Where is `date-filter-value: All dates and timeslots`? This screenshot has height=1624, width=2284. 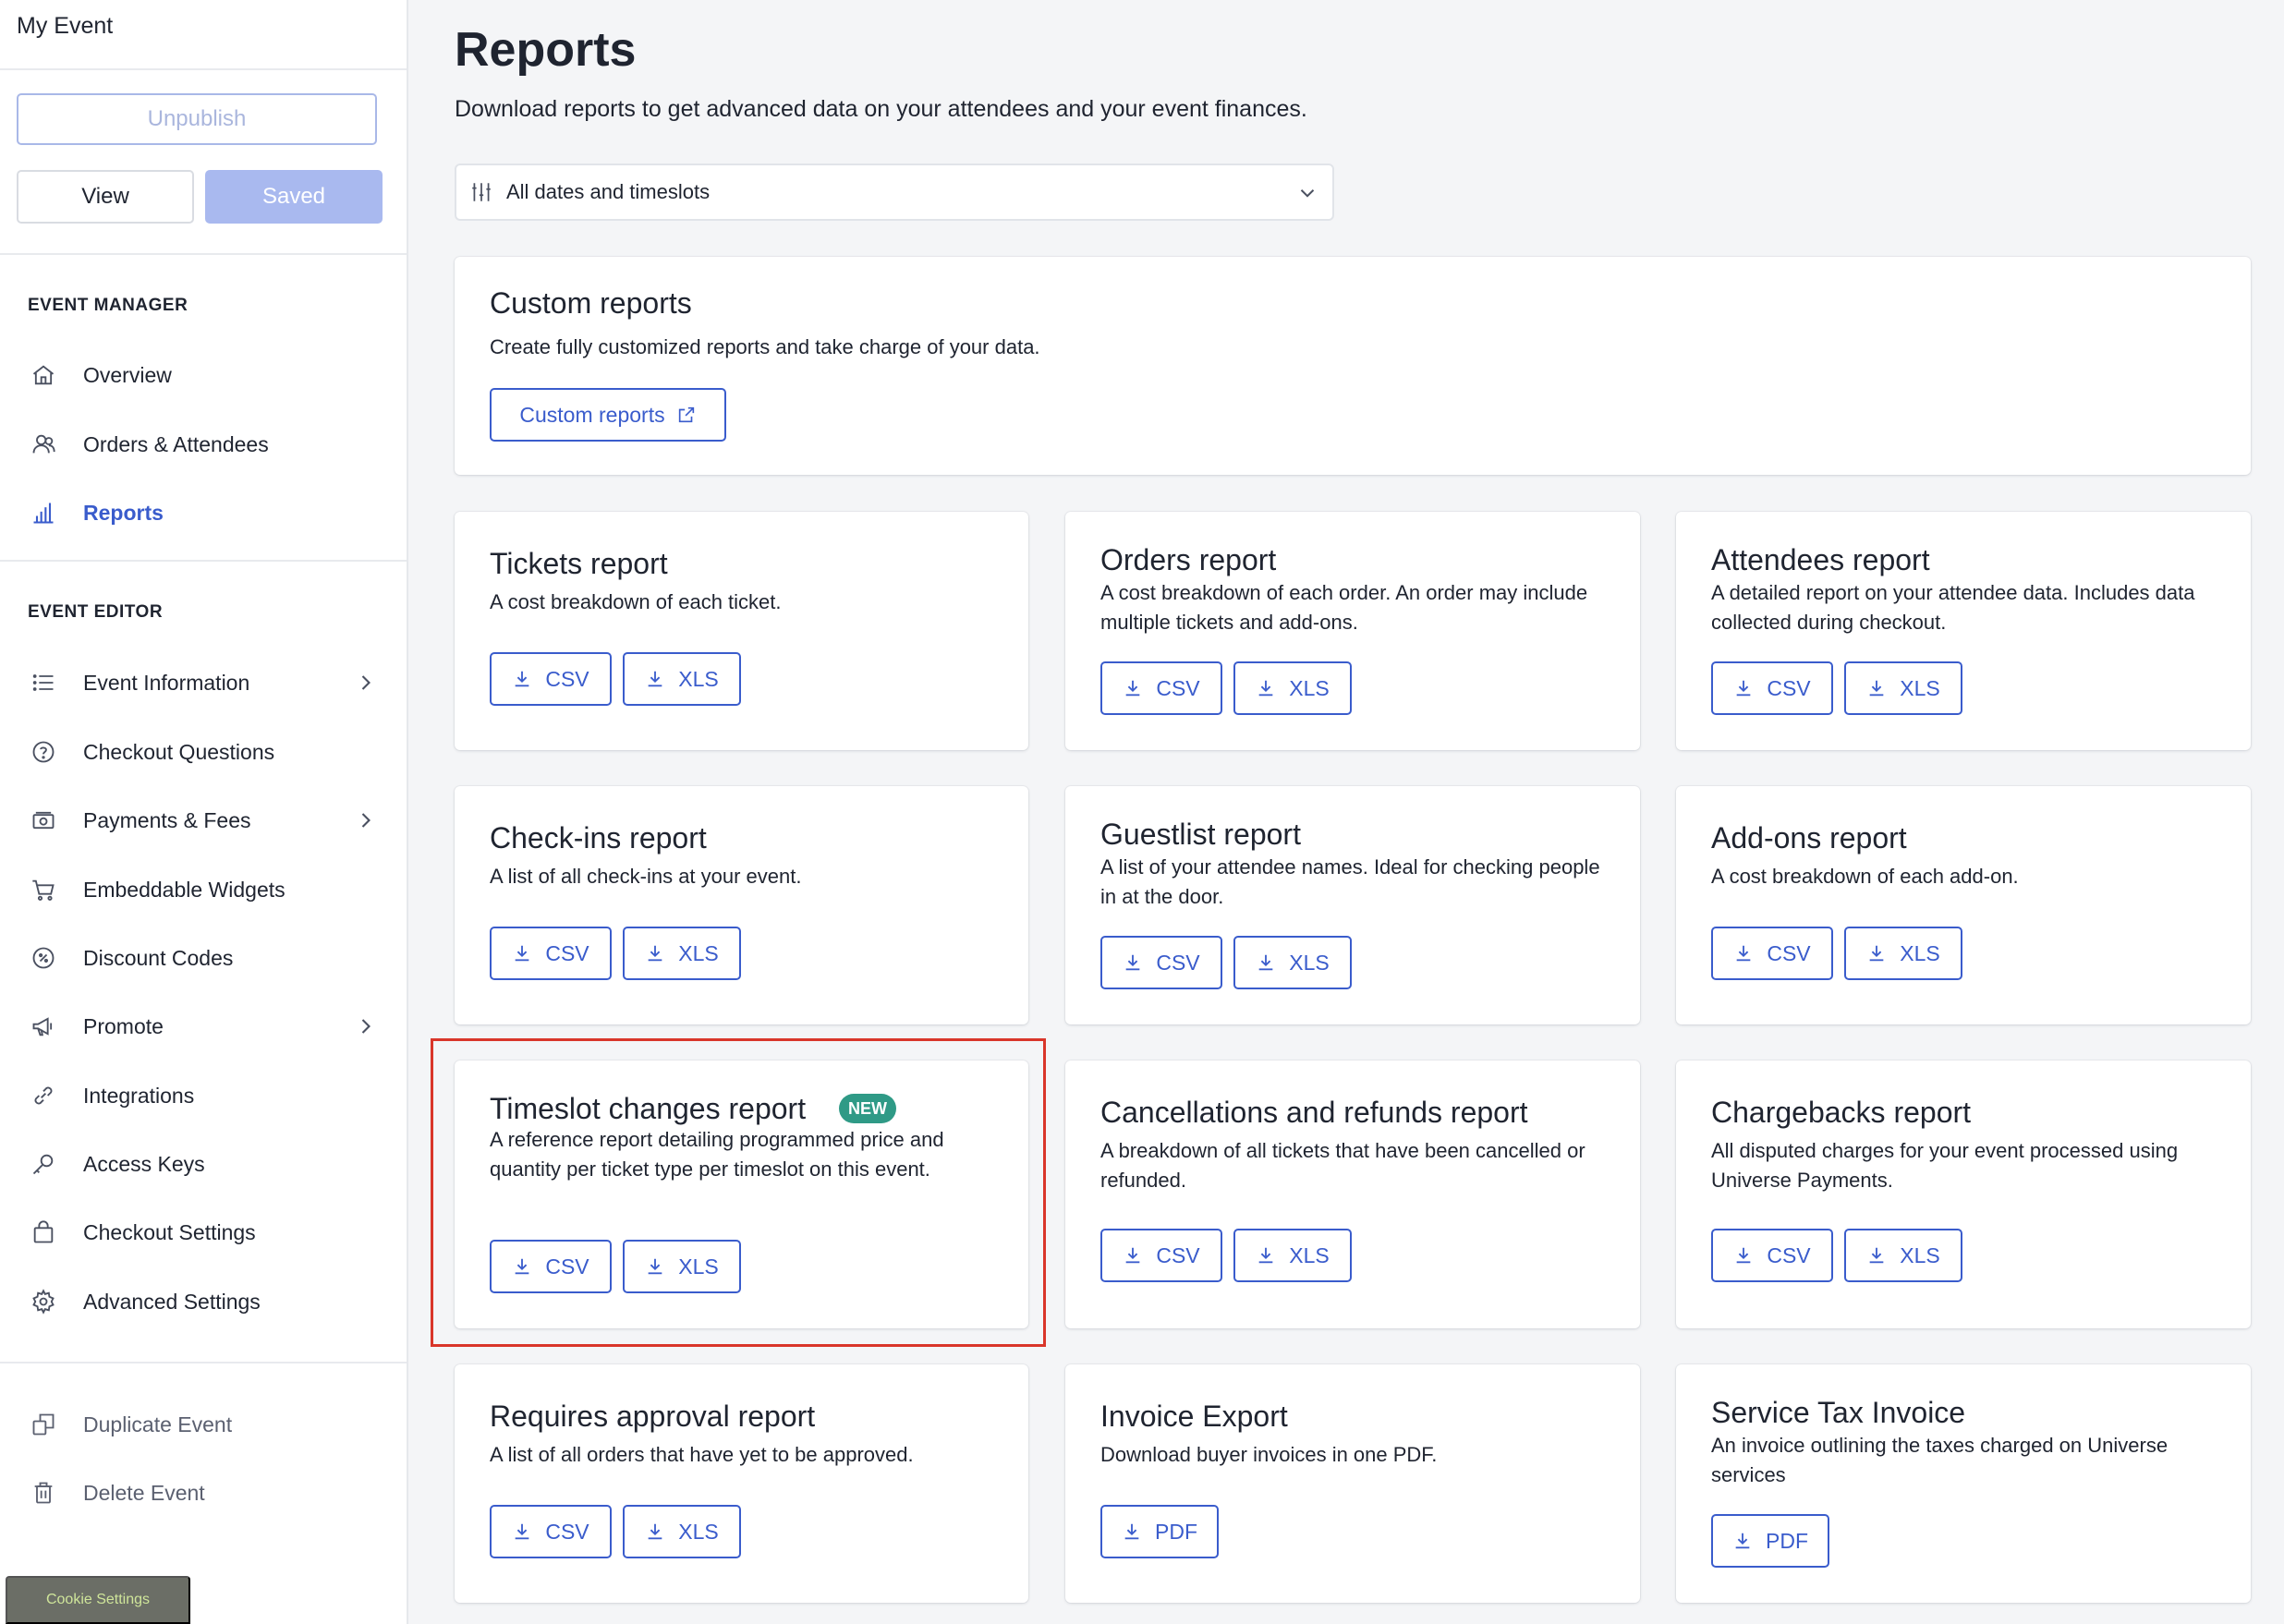 date-filter-value: All dates and timeslots is located at coordinates (608, 191).